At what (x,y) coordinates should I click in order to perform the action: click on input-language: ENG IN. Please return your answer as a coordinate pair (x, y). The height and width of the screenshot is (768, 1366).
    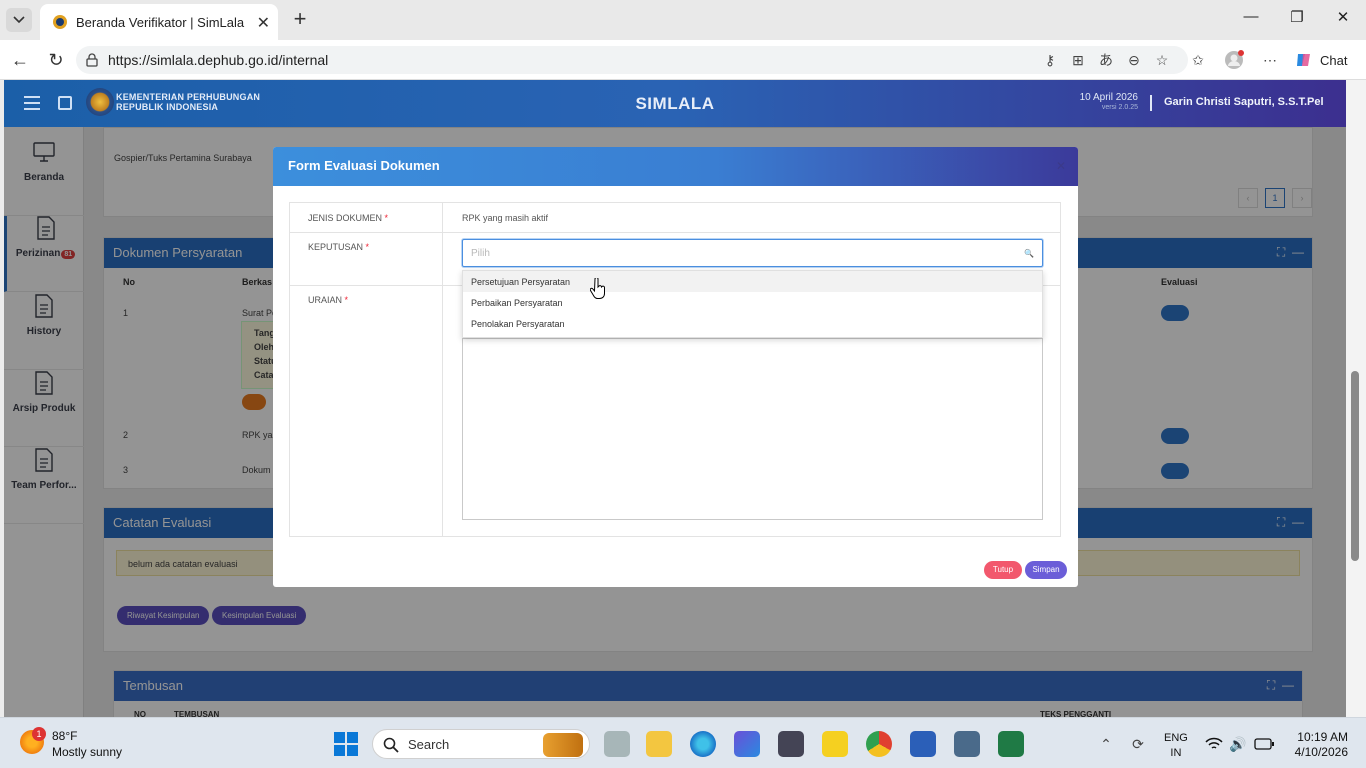
    Looking at the image, I should click on (1176, 746).